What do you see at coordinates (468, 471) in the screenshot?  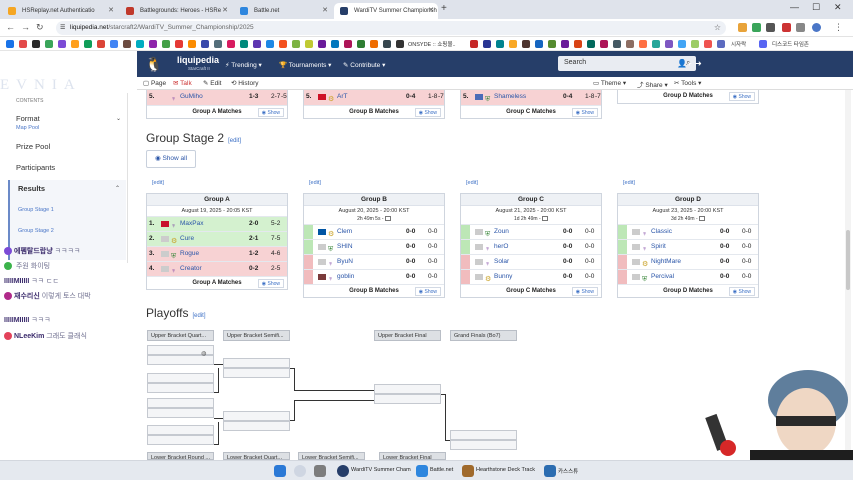 I see `hearthstone-tracker-icon` at bounding box center [468, 471].